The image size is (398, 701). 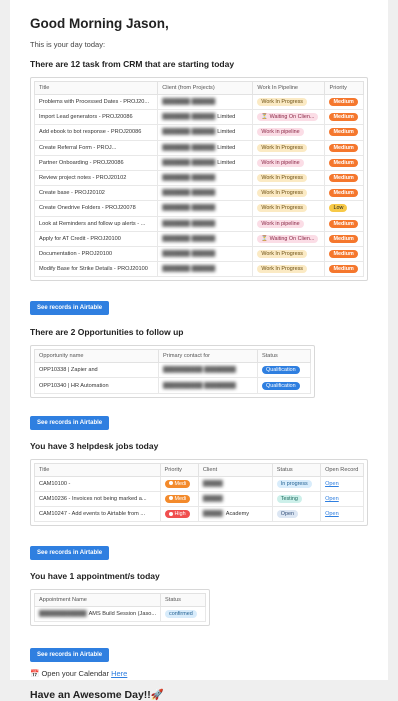 What do you see at coordinates (97, 600) in the screenshot?
I see `col-appt-name: Appointment Name` at bounding box center [97, 600].